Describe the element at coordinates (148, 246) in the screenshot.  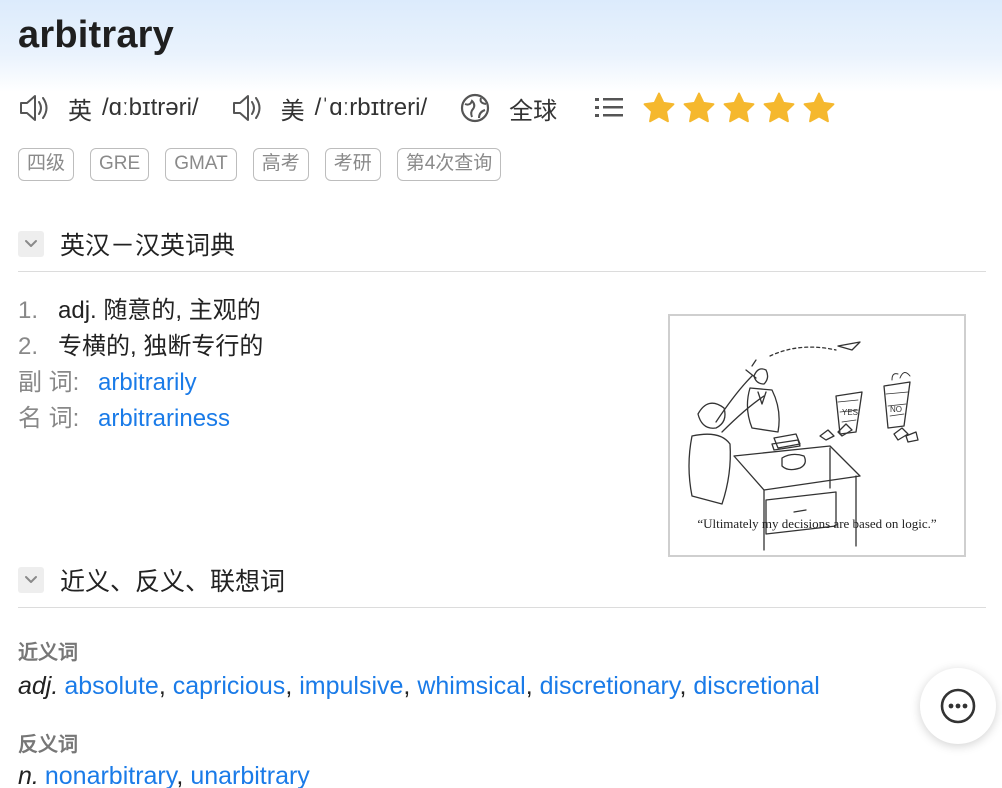
I see `section-title: 英汉－汉英词典` at that location.